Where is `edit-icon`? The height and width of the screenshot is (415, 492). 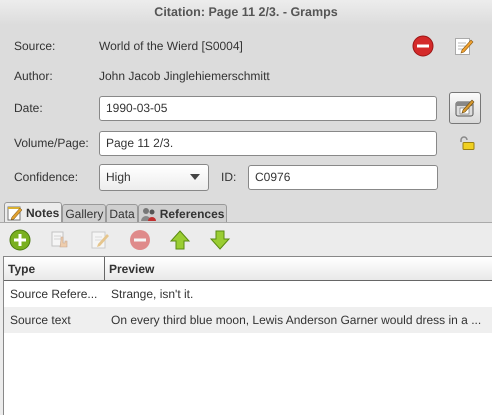
edit-icon is located at coordinates (464, 46).